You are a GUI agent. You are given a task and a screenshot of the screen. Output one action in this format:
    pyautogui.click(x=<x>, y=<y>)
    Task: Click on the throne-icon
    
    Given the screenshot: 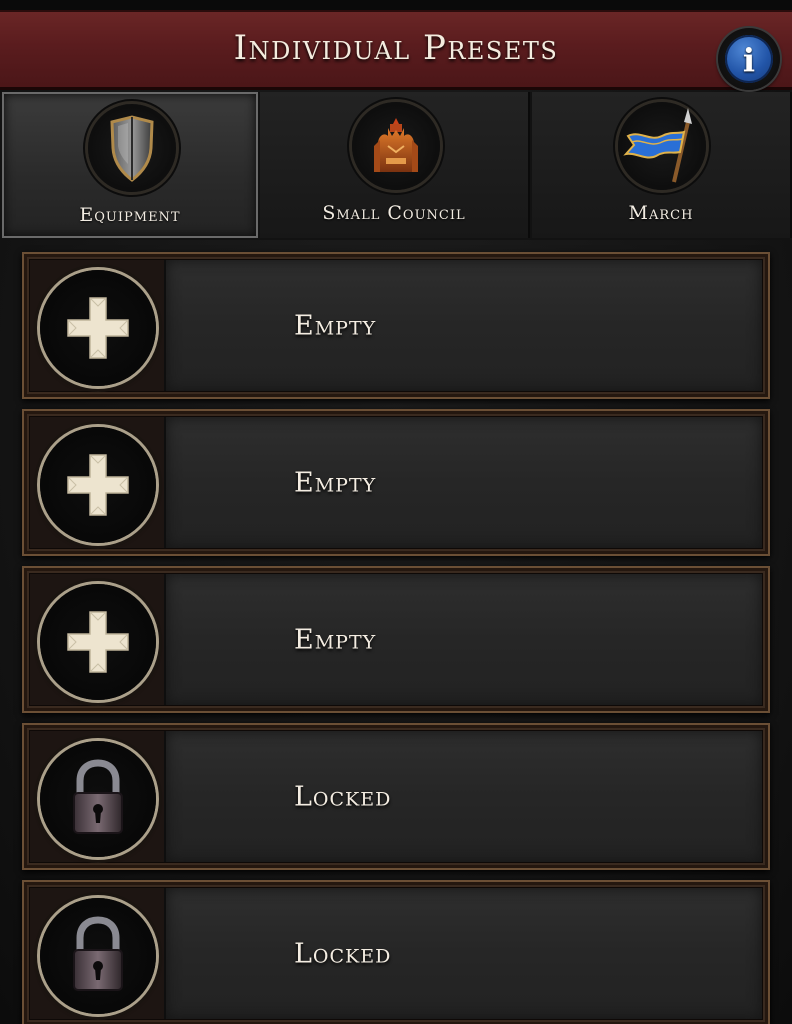 What is the action you would take?
    pyautogui.click(x=396, y=146)
    